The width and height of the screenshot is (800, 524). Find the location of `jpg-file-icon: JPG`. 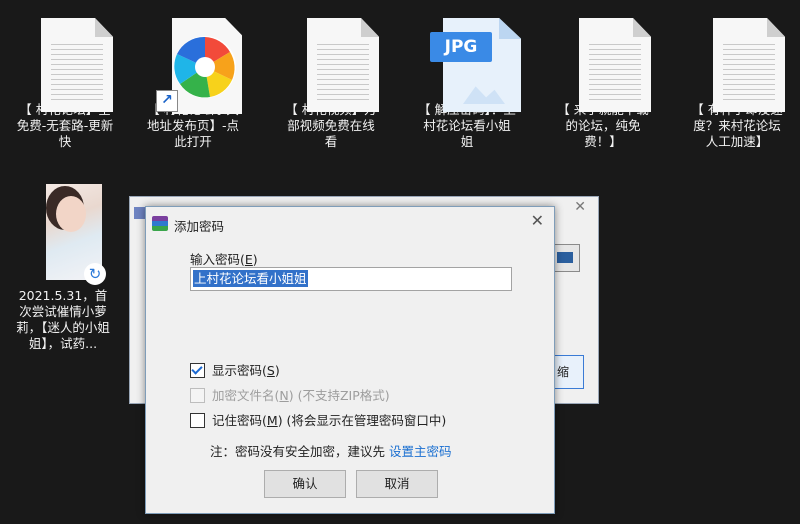

jpg-file-icon: JPG is located at coordinates (468, 59).